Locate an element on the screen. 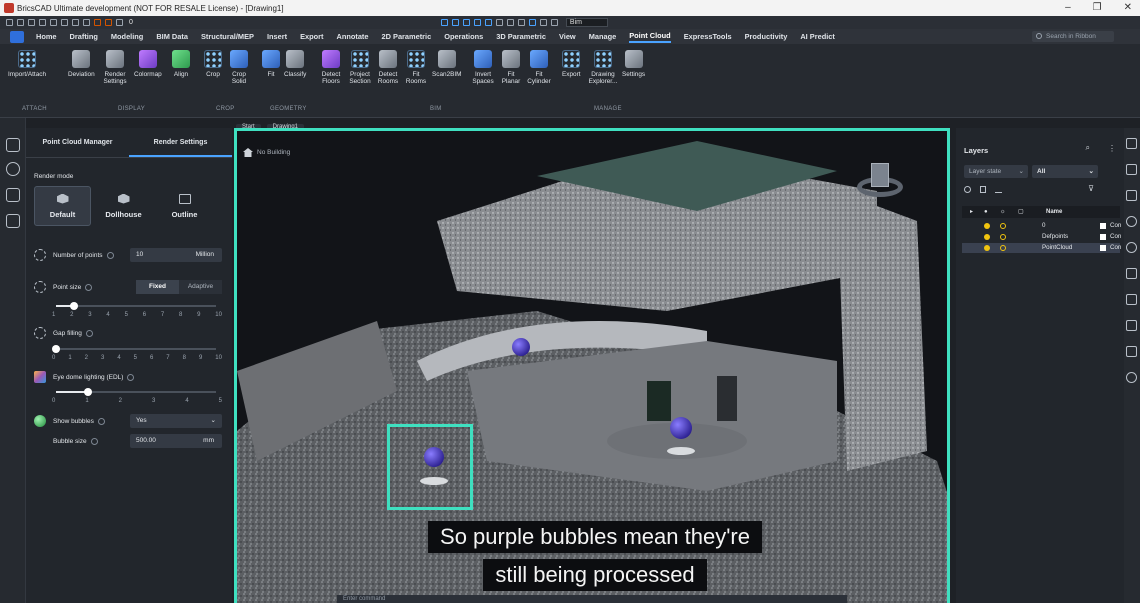  ribbon-search-input: Search in Ribbon is located at coordinates (1073, 36).